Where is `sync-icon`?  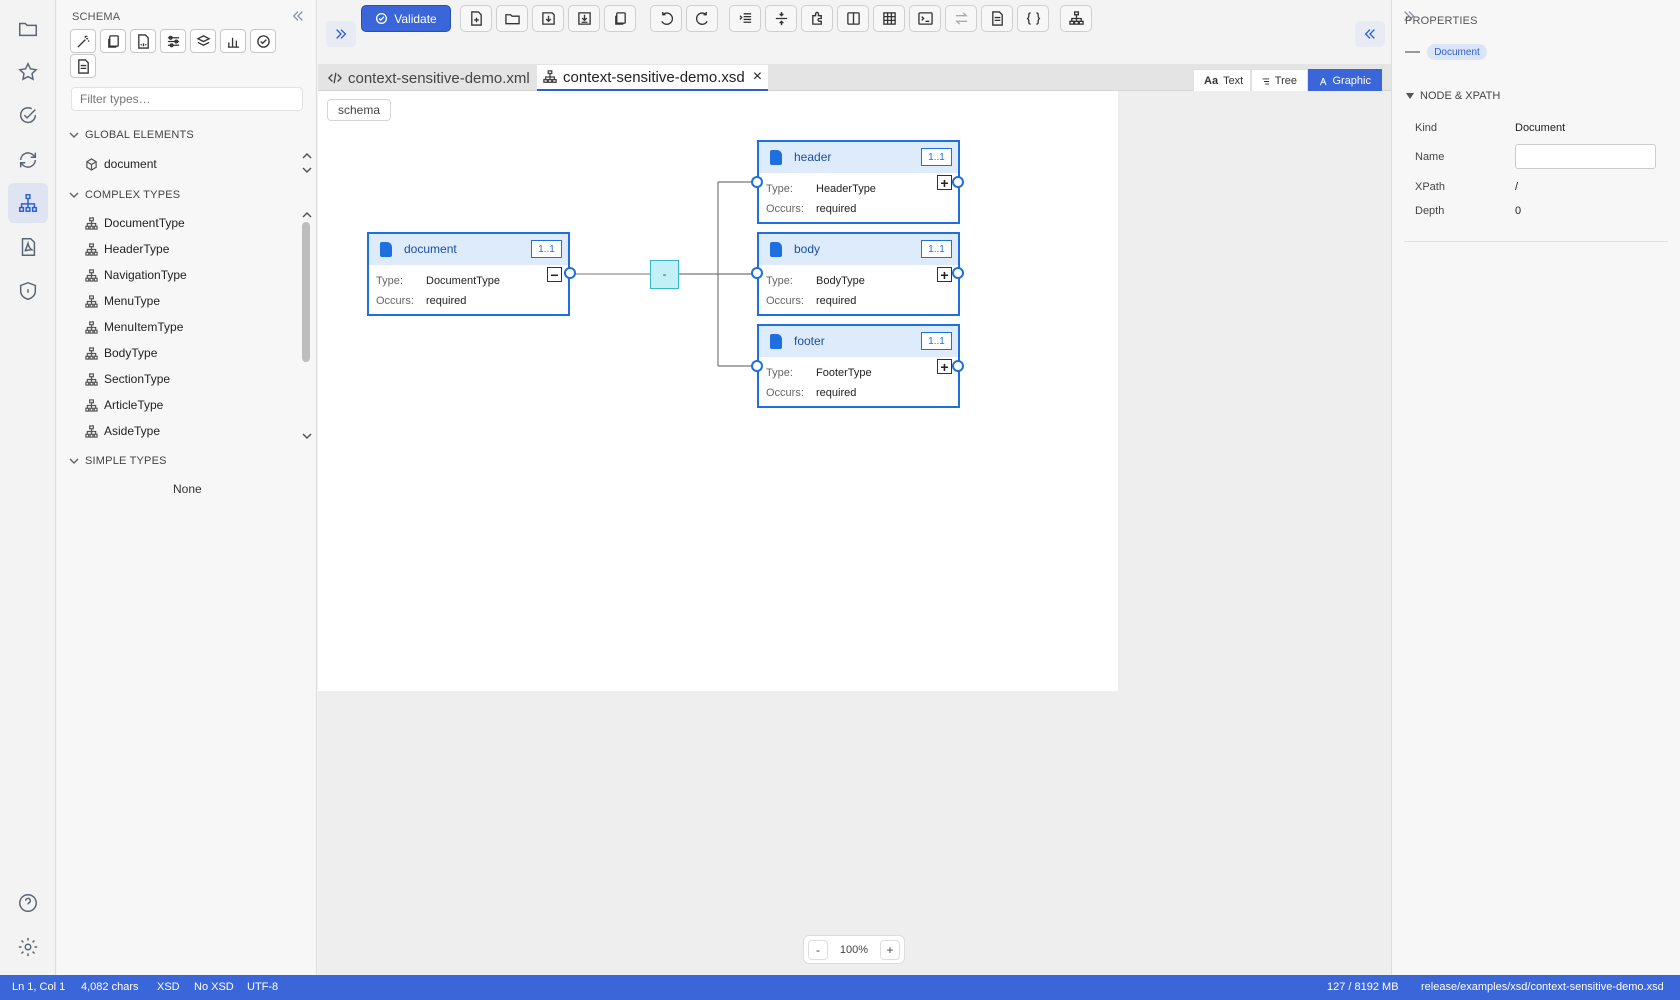
sync-icon is located at coordinates (28, 160).